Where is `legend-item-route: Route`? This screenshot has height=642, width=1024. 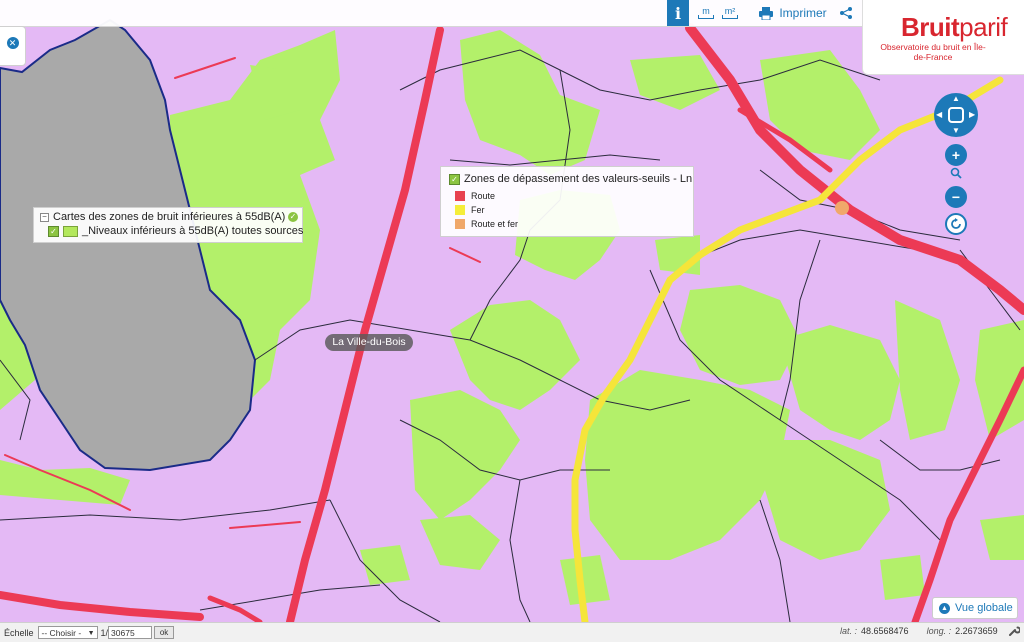
legend-item-route: Route is located at coordinates (475, 196).